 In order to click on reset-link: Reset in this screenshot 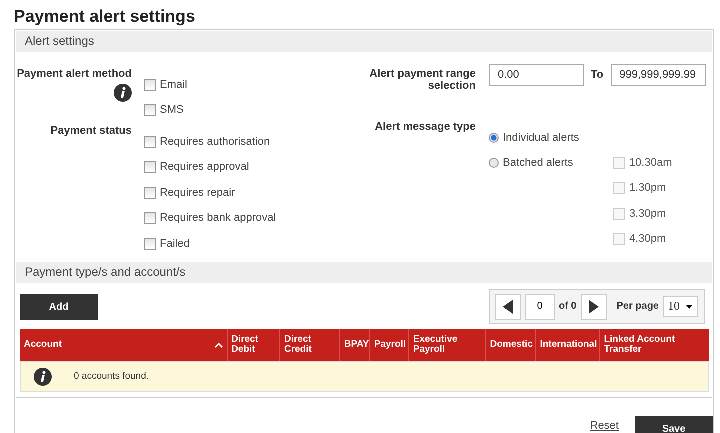, I will do `click(604, 426)`.